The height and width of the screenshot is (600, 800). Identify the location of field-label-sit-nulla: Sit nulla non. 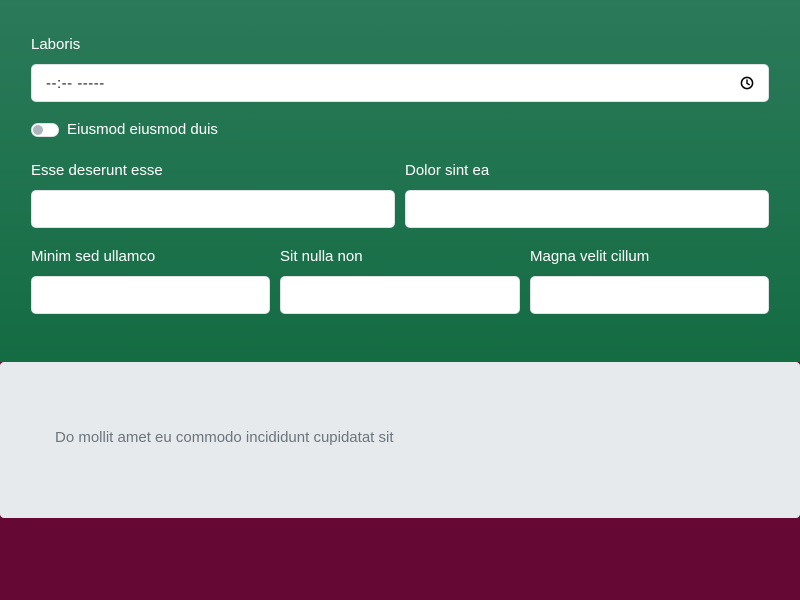
(321, 256).